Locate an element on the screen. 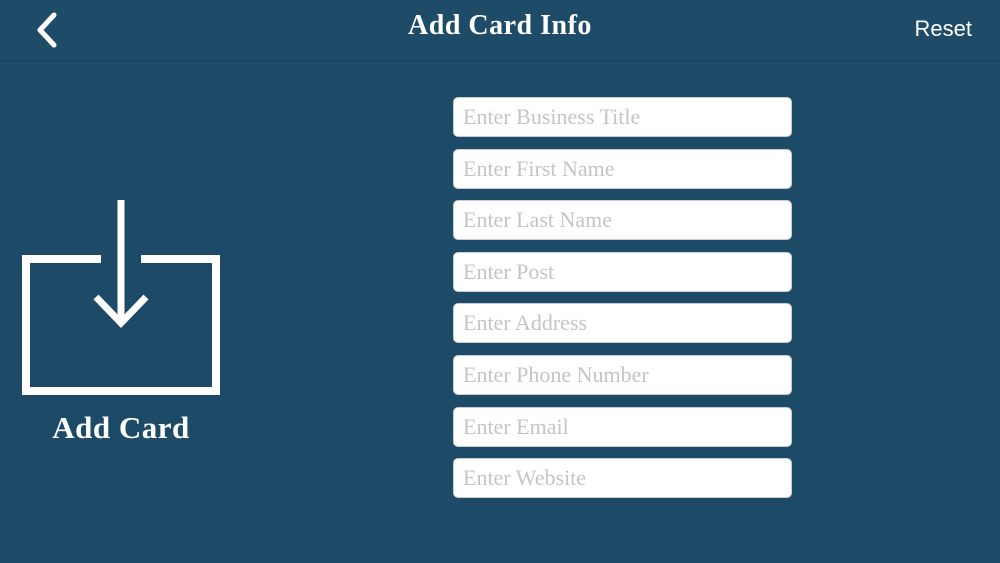  add-card-button: Add Card is located at coordinates (121, 327).